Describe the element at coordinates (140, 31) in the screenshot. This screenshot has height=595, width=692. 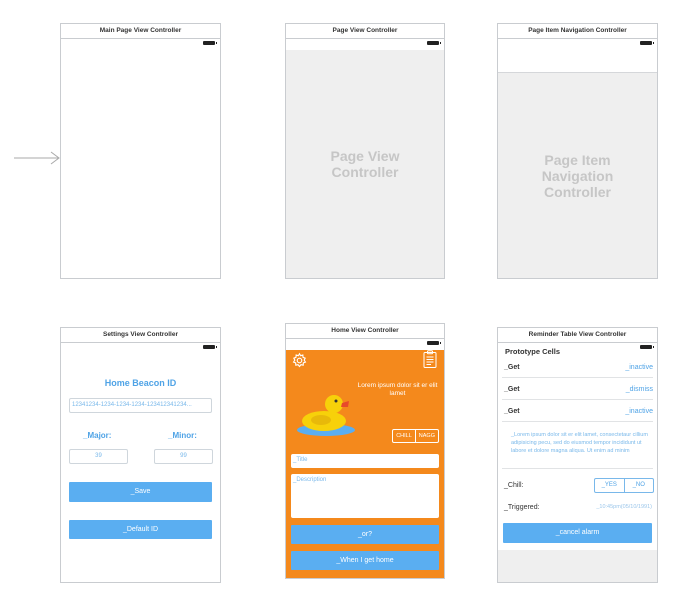
I see `scene-title: Main Page View Controller` at that location.